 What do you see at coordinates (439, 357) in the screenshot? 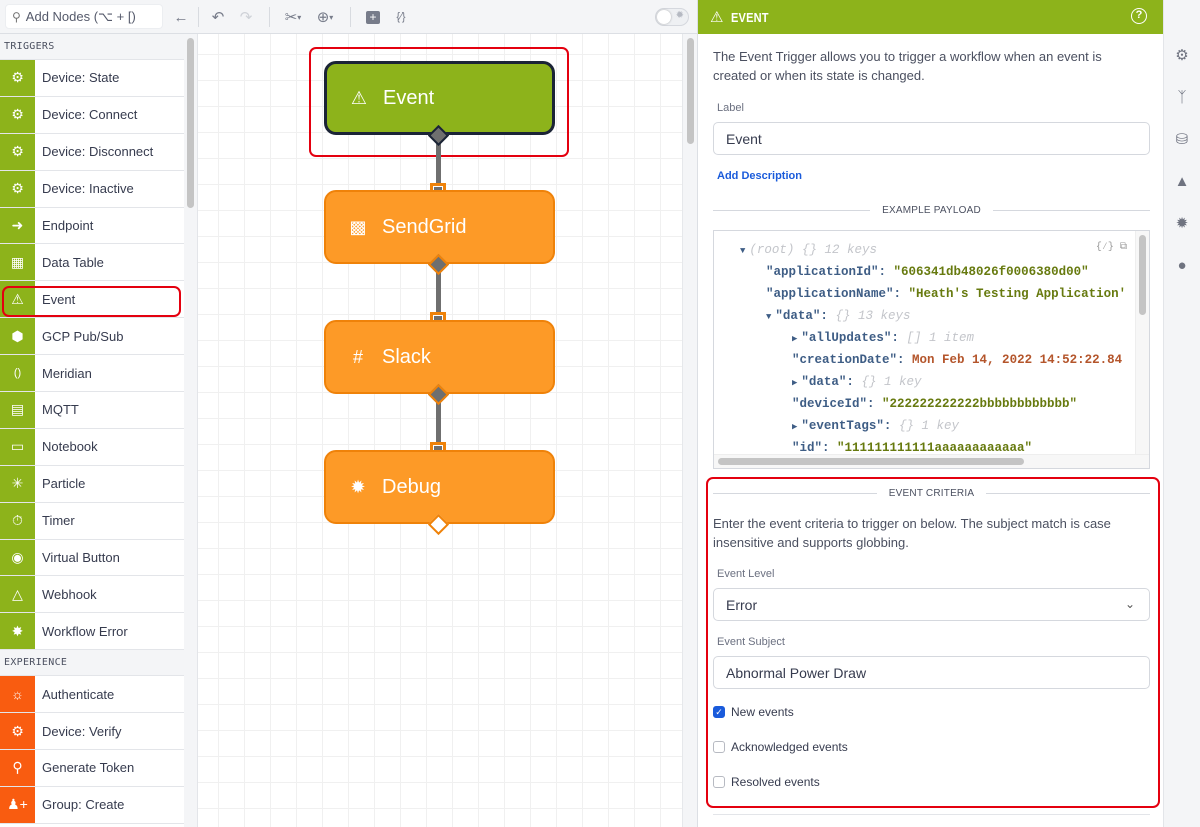
I see `node-slack: # Slack` at bounding box center [439, 357].